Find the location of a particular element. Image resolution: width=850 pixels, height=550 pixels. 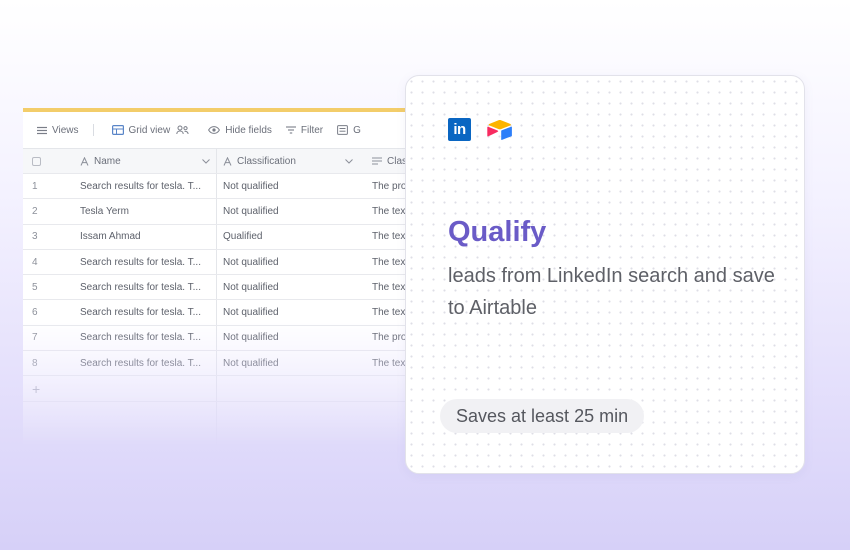

name-column-label: Name is located at coordinates (107, 161).